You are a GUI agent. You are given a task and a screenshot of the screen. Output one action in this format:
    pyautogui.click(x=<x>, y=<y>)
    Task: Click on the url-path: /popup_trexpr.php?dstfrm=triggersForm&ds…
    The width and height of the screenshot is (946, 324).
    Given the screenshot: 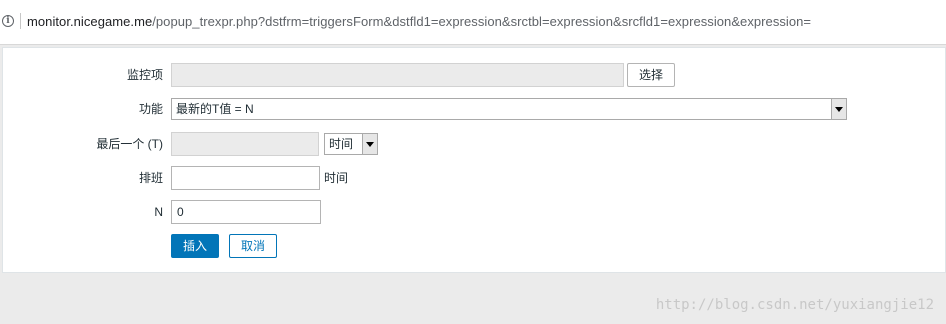 What is the action you would take?
    pyautogui.click(x=482, y=21)
    